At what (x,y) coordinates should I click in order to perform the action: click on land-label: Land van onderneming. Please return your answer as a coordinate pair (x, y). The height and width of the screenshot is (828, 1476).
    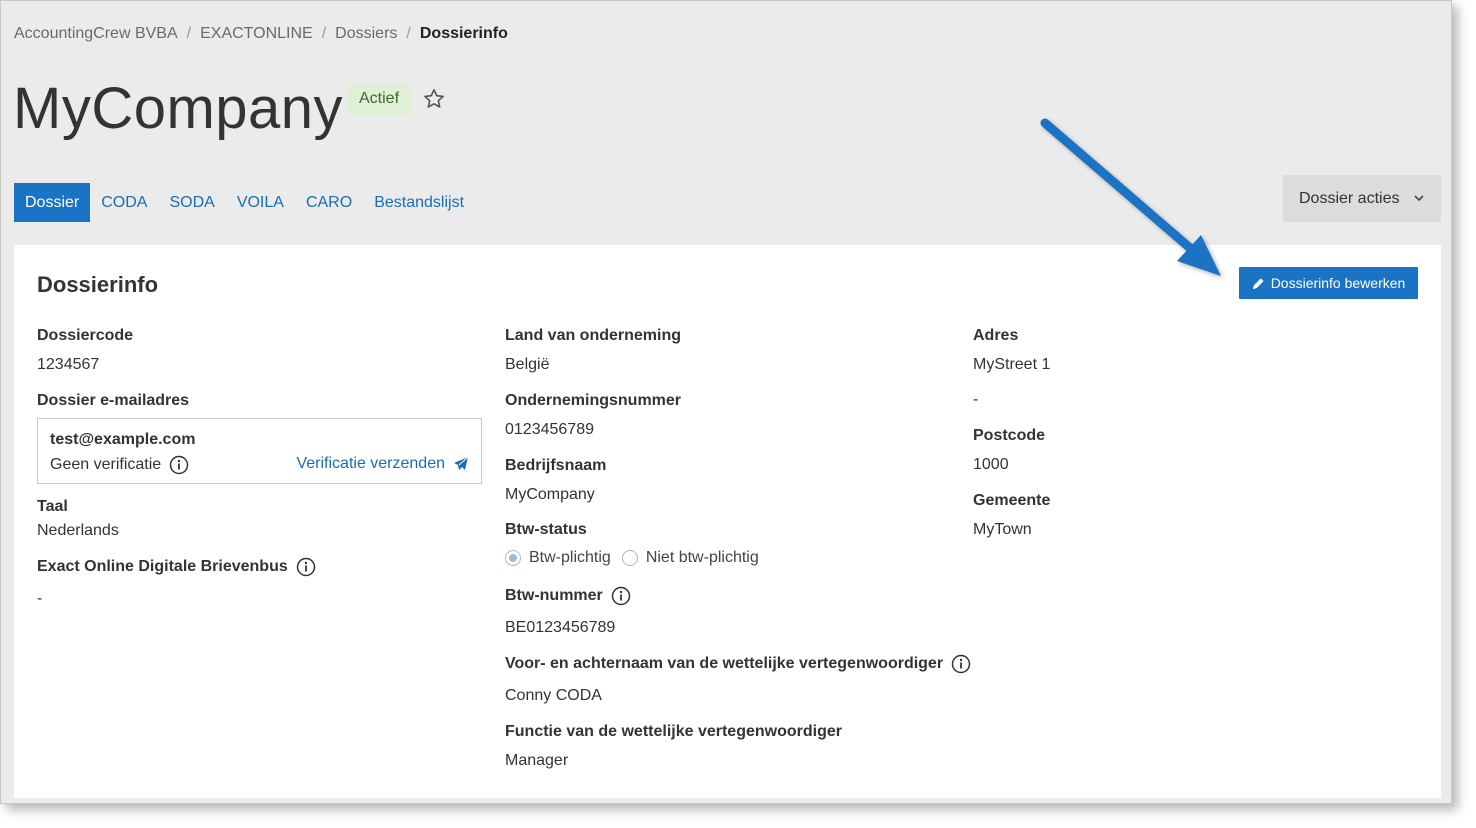
    Looking at the image, I should click on (593, 335).